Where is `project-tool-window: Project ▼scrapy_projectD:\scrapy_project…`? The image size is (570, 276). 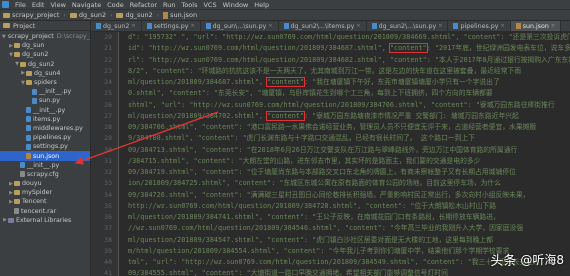
project-tool-window: Project ▼scrapy_projectD:\scrapy_project… is located at coordinates (45, 148).